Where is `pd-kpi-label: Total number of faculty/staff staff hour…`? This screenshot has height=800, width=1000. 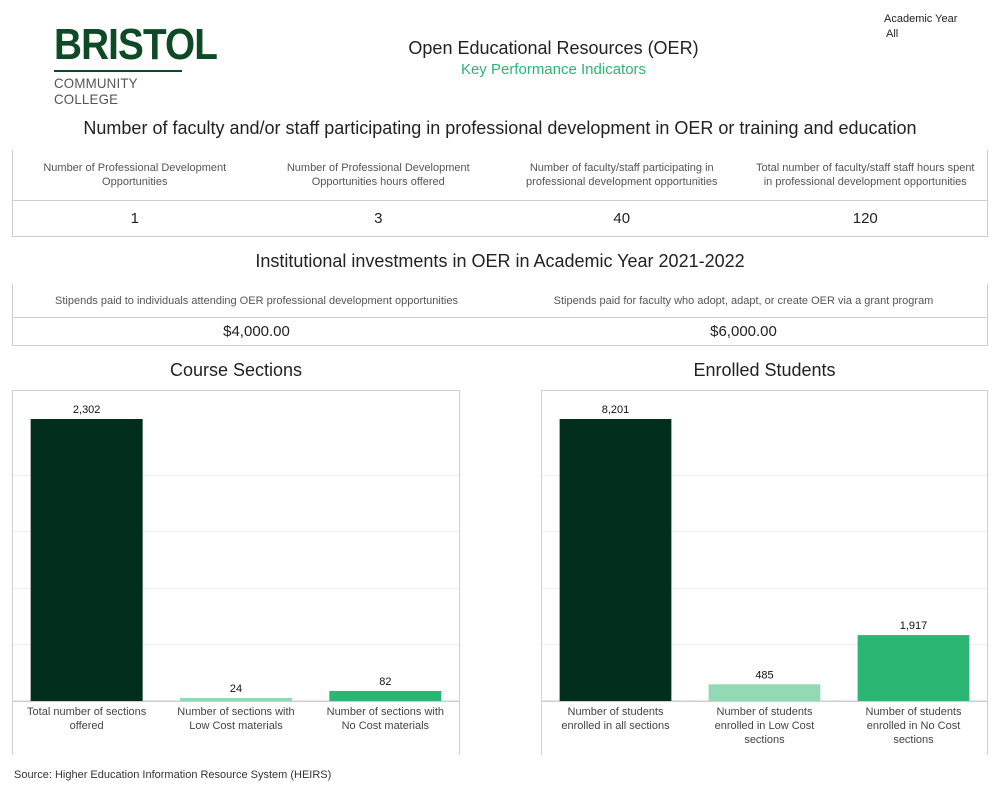
pd-kpi-label: Total number of faculty/staff staff hour… is located at coordinates (865, 175).